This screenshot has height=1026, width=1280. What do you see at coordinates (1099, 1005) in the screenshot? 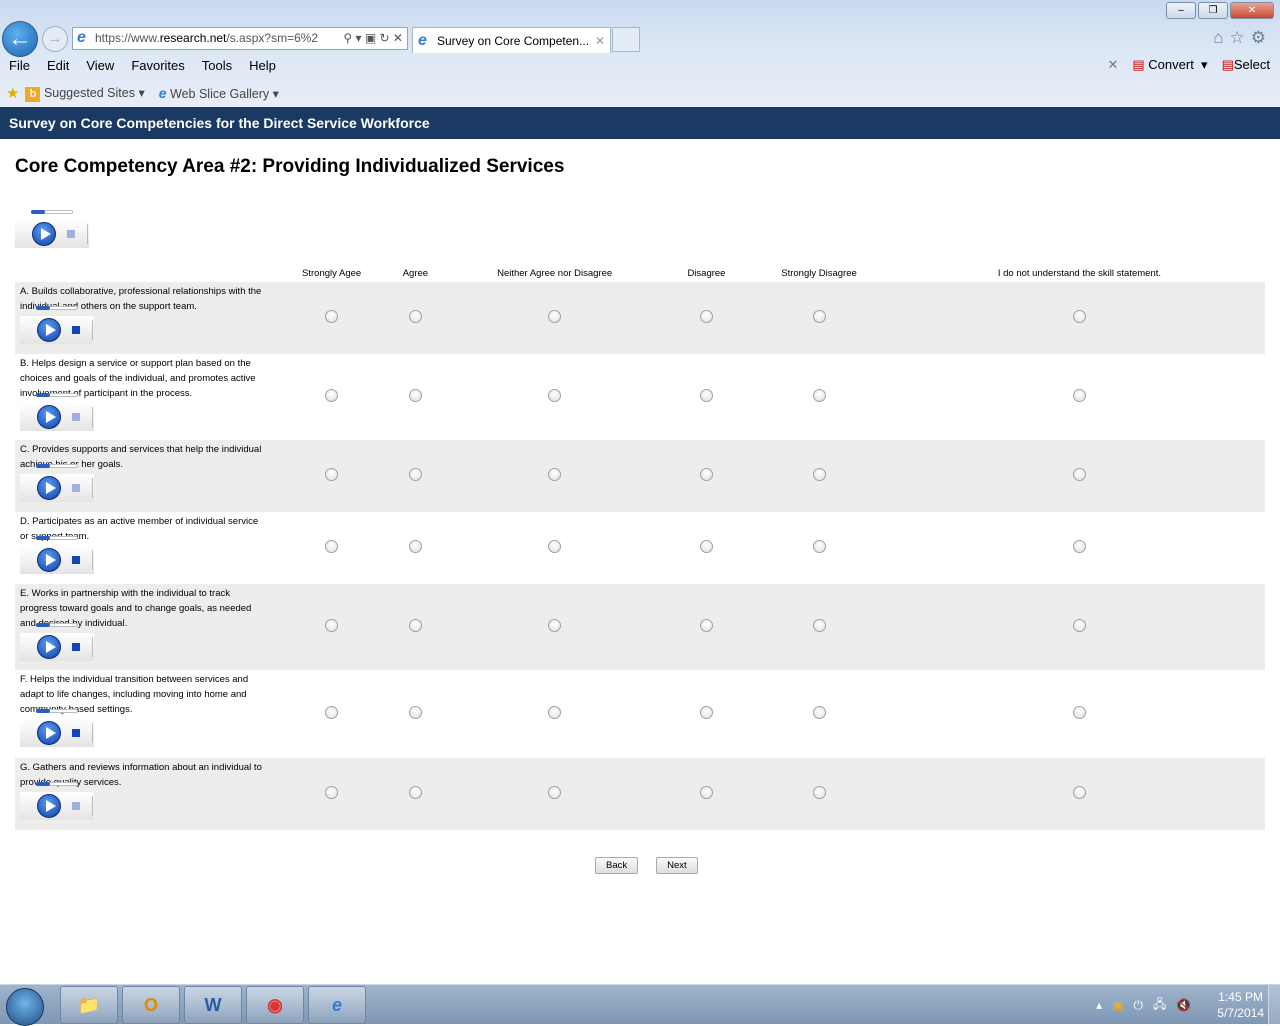
I see `show-hidden-icons: ▴` at bounding box center [1099, 1005].